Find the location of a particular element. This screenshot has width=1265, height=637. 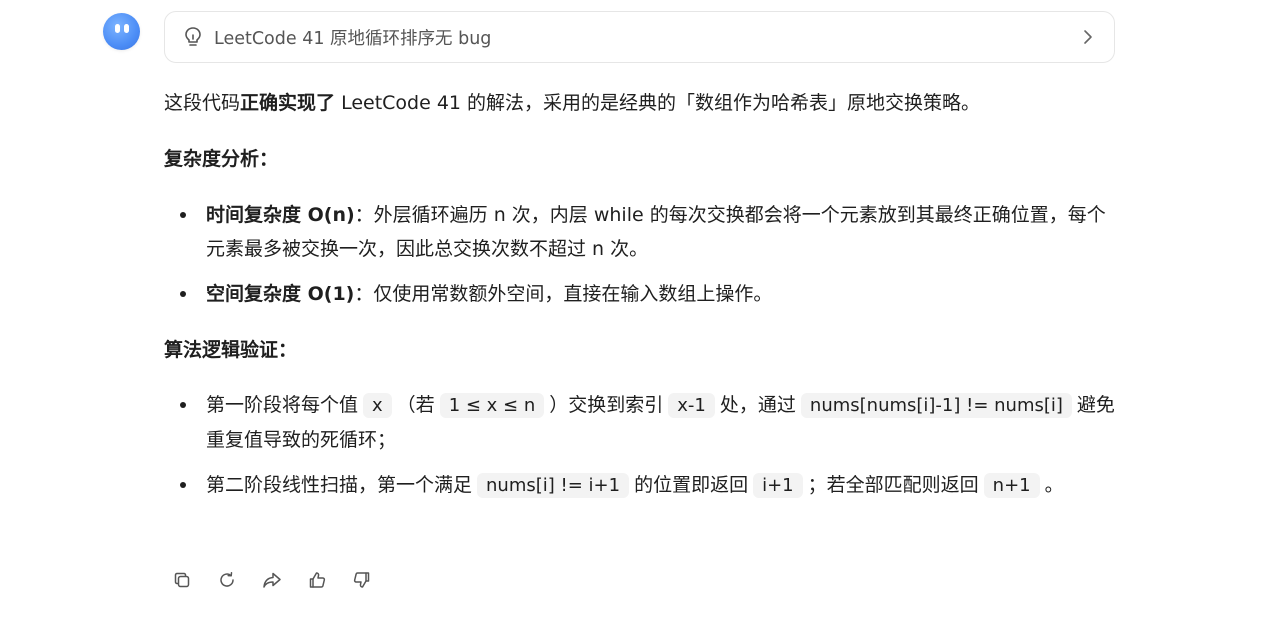

inline-code: x is located at coordinates (377, 405).